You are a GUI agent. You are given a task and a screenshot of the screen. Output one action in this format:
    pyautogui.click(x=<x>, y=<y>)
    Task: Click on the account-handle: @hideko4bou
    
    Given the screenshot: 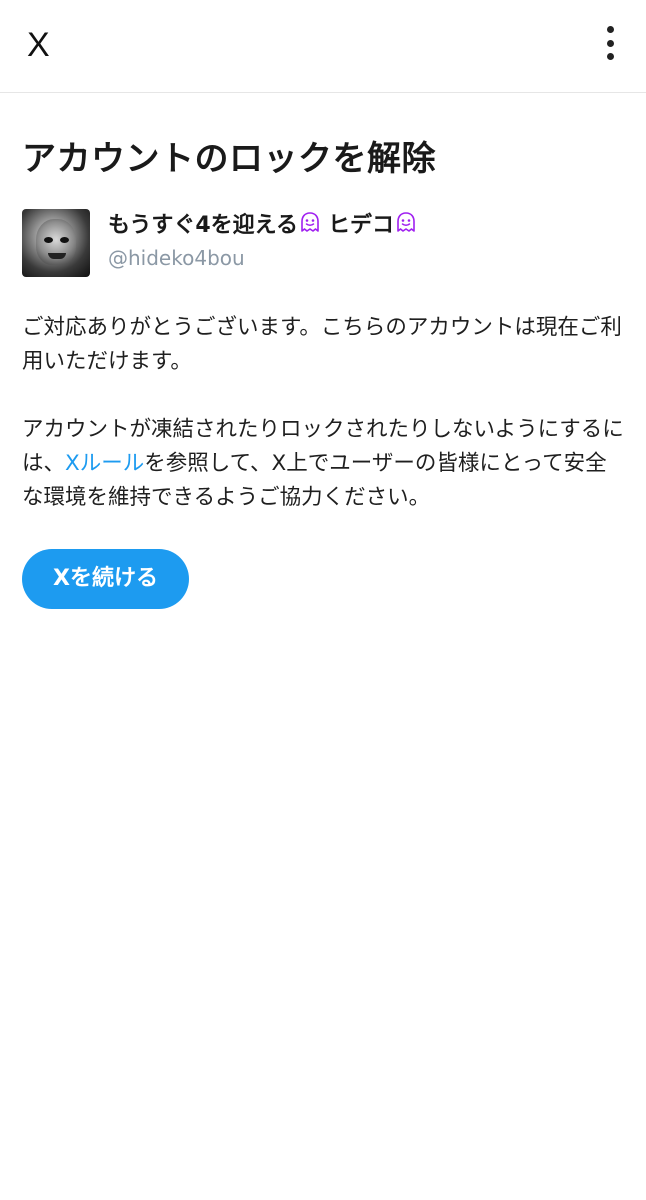 What is the action you would take?
    pyautogui.click(x=176, y=258)
    